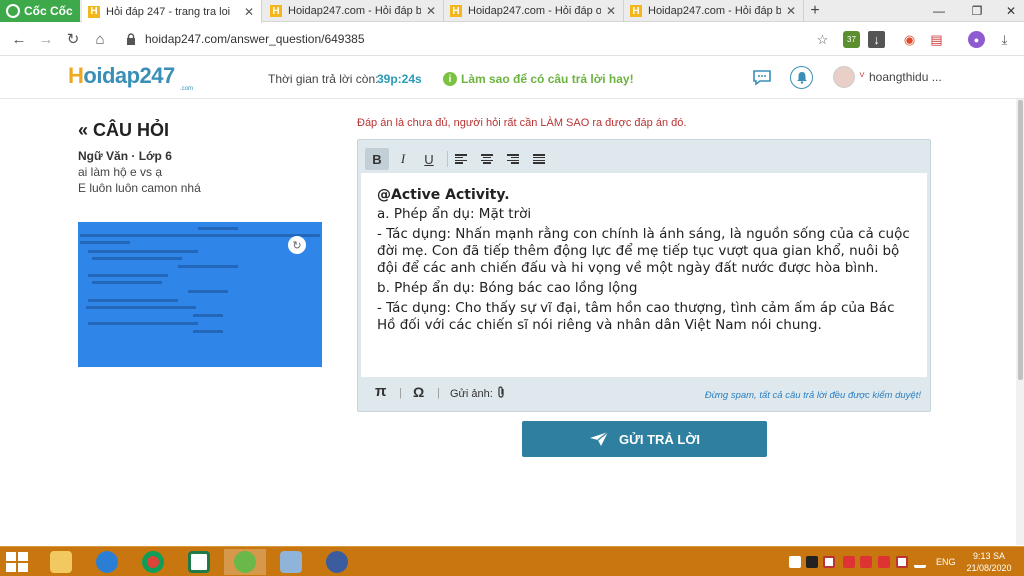 The height and width of the screenshot is (576, 1024). I want to click on windows-taskbar: ENG 9:13 SA 21/08/2020, so click(512, 561).